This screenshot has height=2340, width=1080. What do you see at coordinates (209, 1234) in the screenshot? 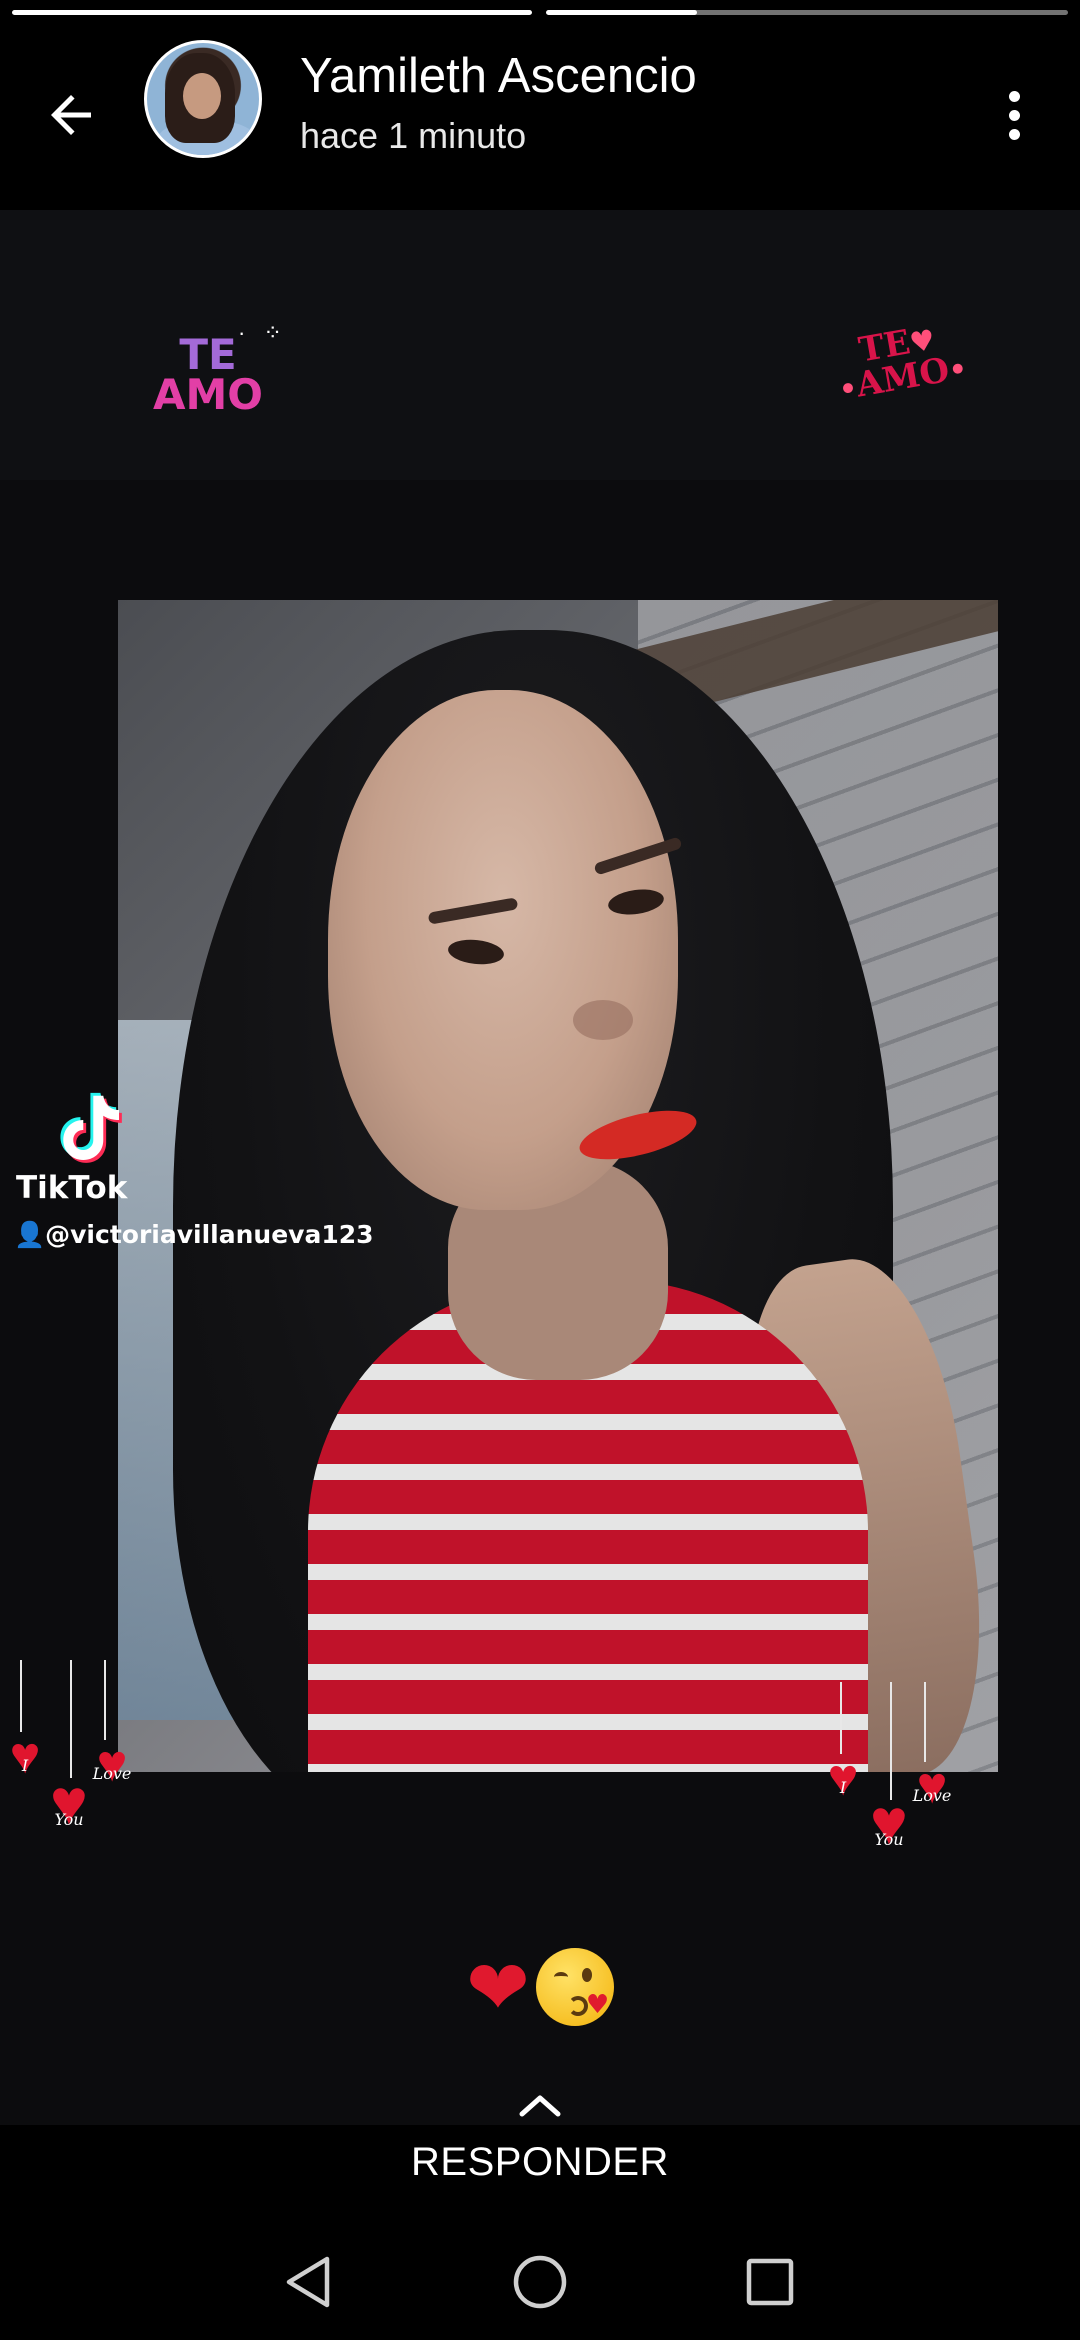
I see `tiktok-handle-text: @victoriavillanueva123` at bounding box center [209, 1234].